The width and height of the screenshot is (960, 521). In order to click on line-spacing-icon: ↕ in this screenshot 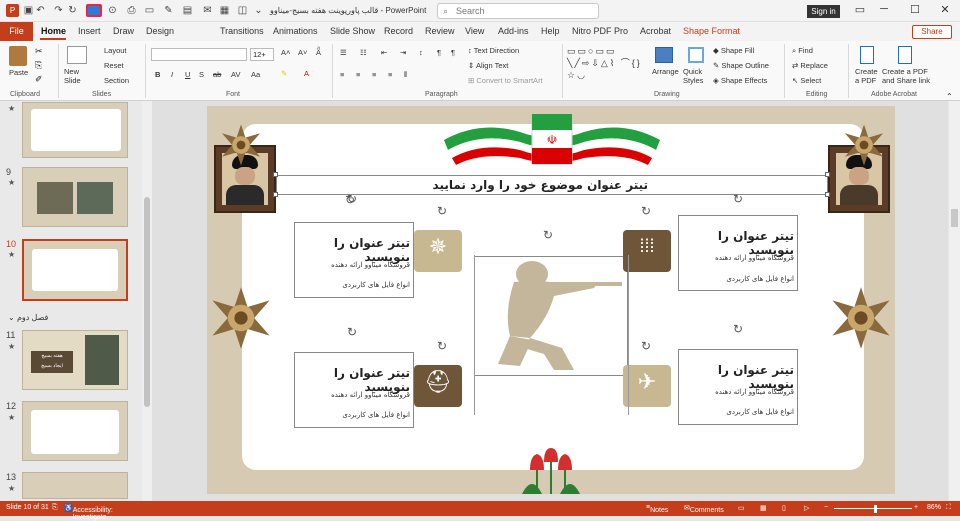, I will do `click(421, 52)`.